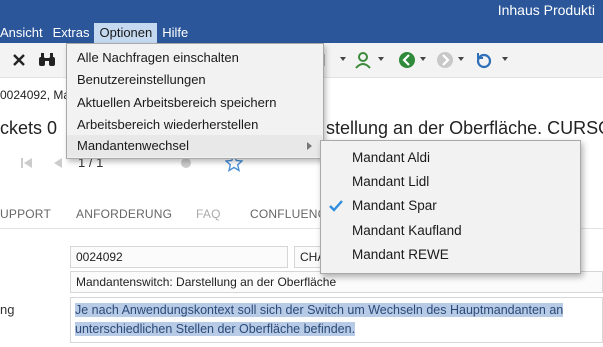  Describe the element at coordinates (194, 80) in the screenshot. I see `menu-item-benutzereinstellungen: Benutzereinstellungen` at that location.